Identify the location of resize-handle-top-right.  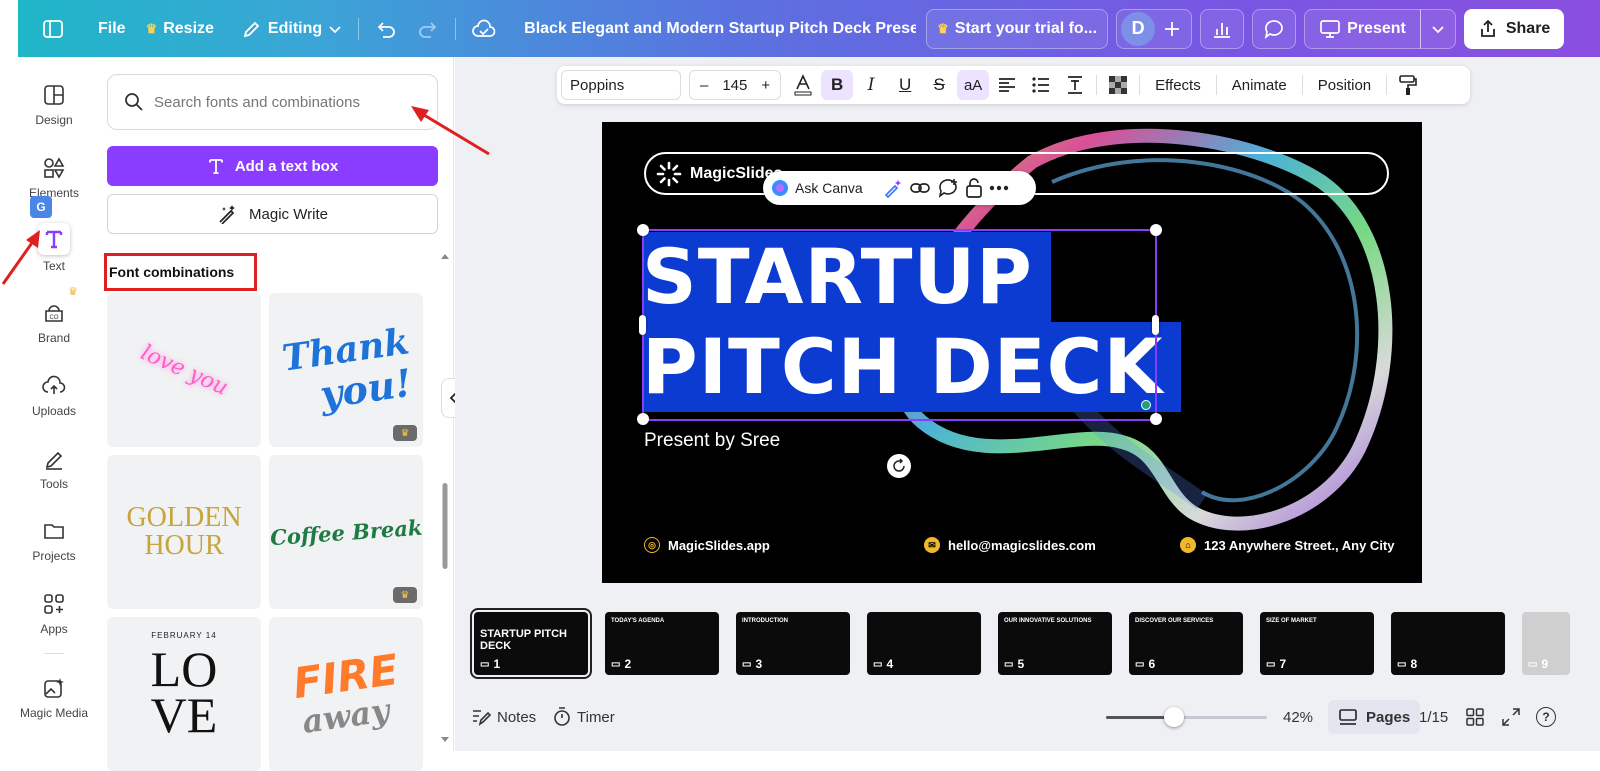
(1156, 230).